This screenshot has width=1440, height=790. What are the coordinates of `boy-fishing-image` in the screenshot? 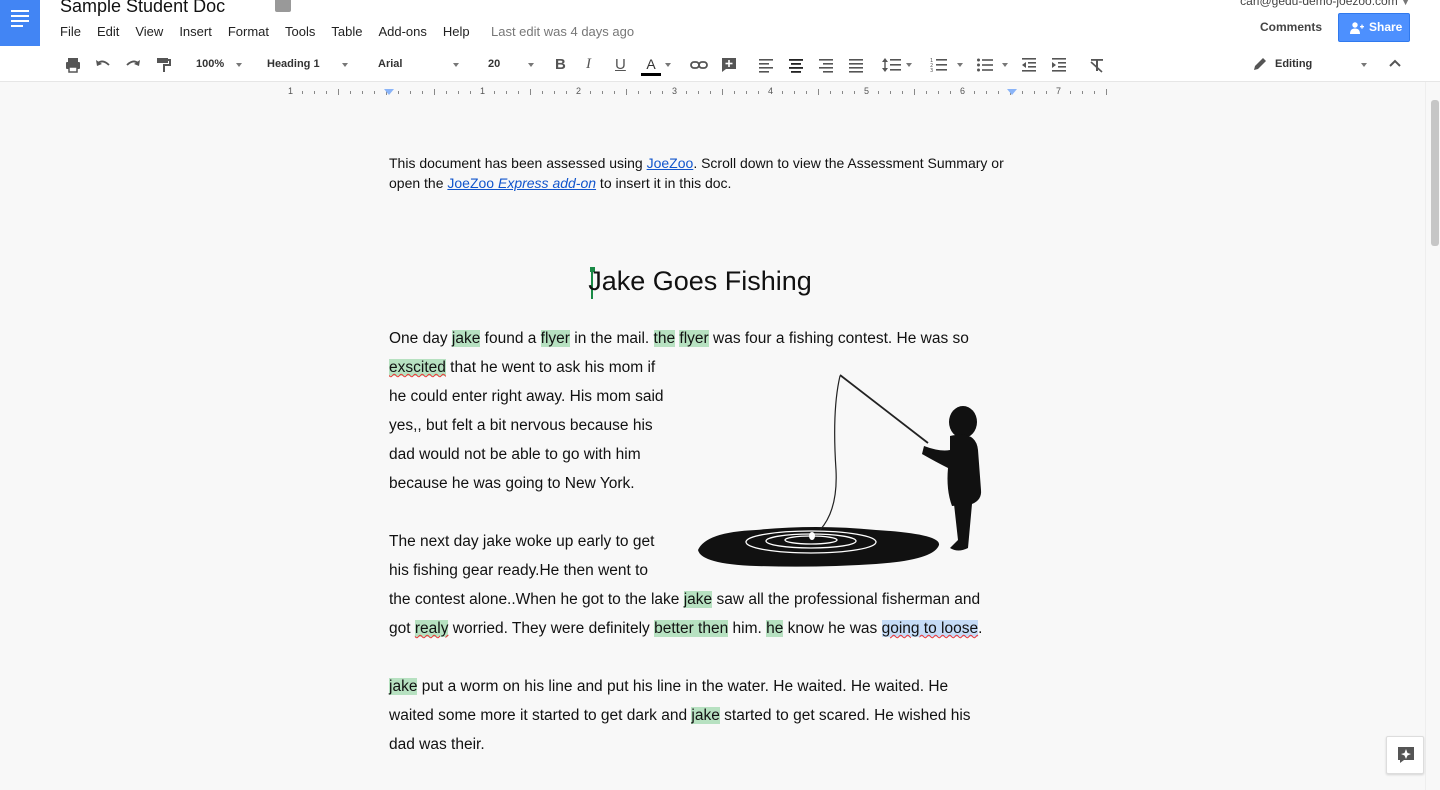 It's located at (841, 470).